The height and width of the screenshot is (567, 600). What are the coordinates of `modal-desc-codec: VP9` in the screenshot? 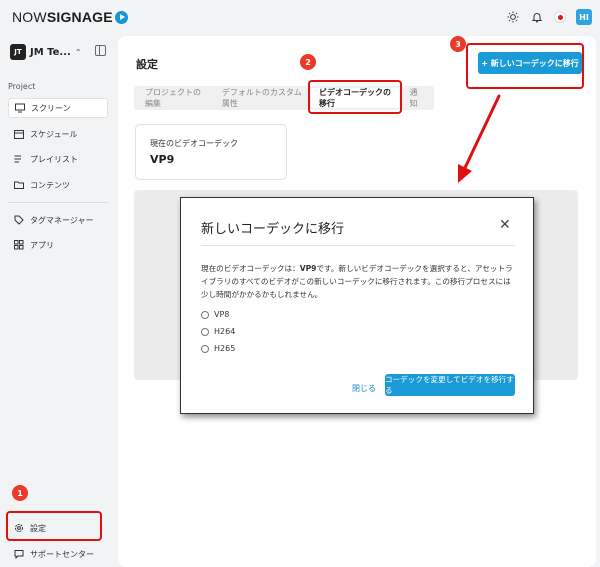 It's located at (308, 268).